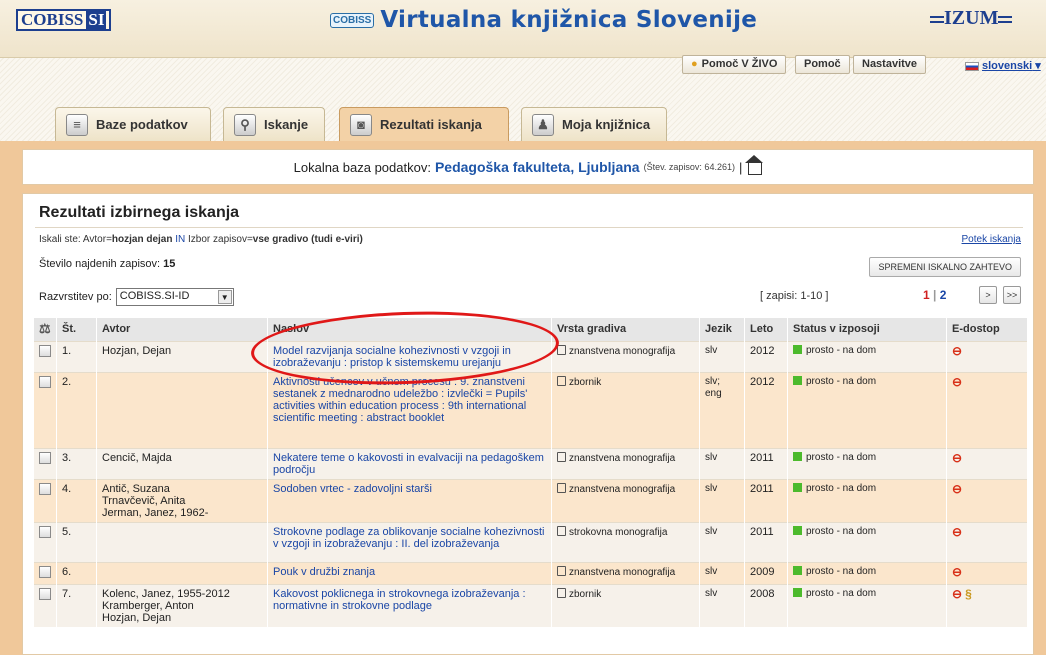 The image size is (1046, 655). I want to click on basket-header: ⚖, so click(45, 329).